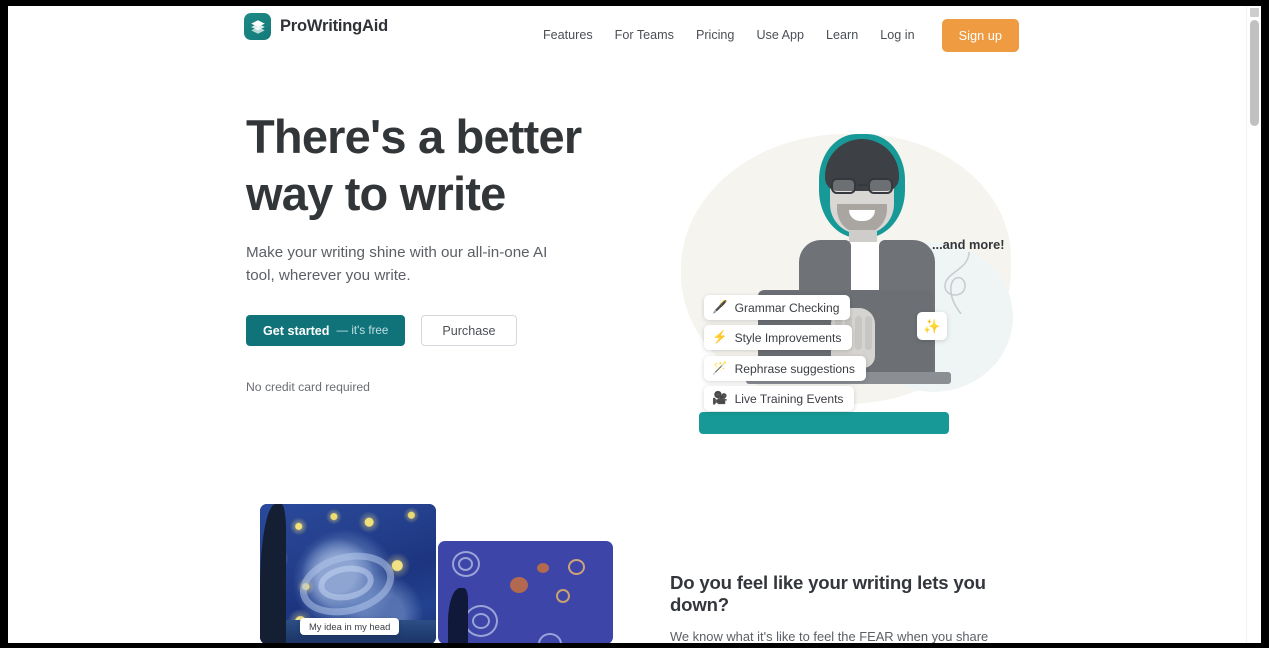  Describe the element at coordinates (794, 368) in the screenshot. I see `feature-chip-label: Rephrase suggestions` at that location.